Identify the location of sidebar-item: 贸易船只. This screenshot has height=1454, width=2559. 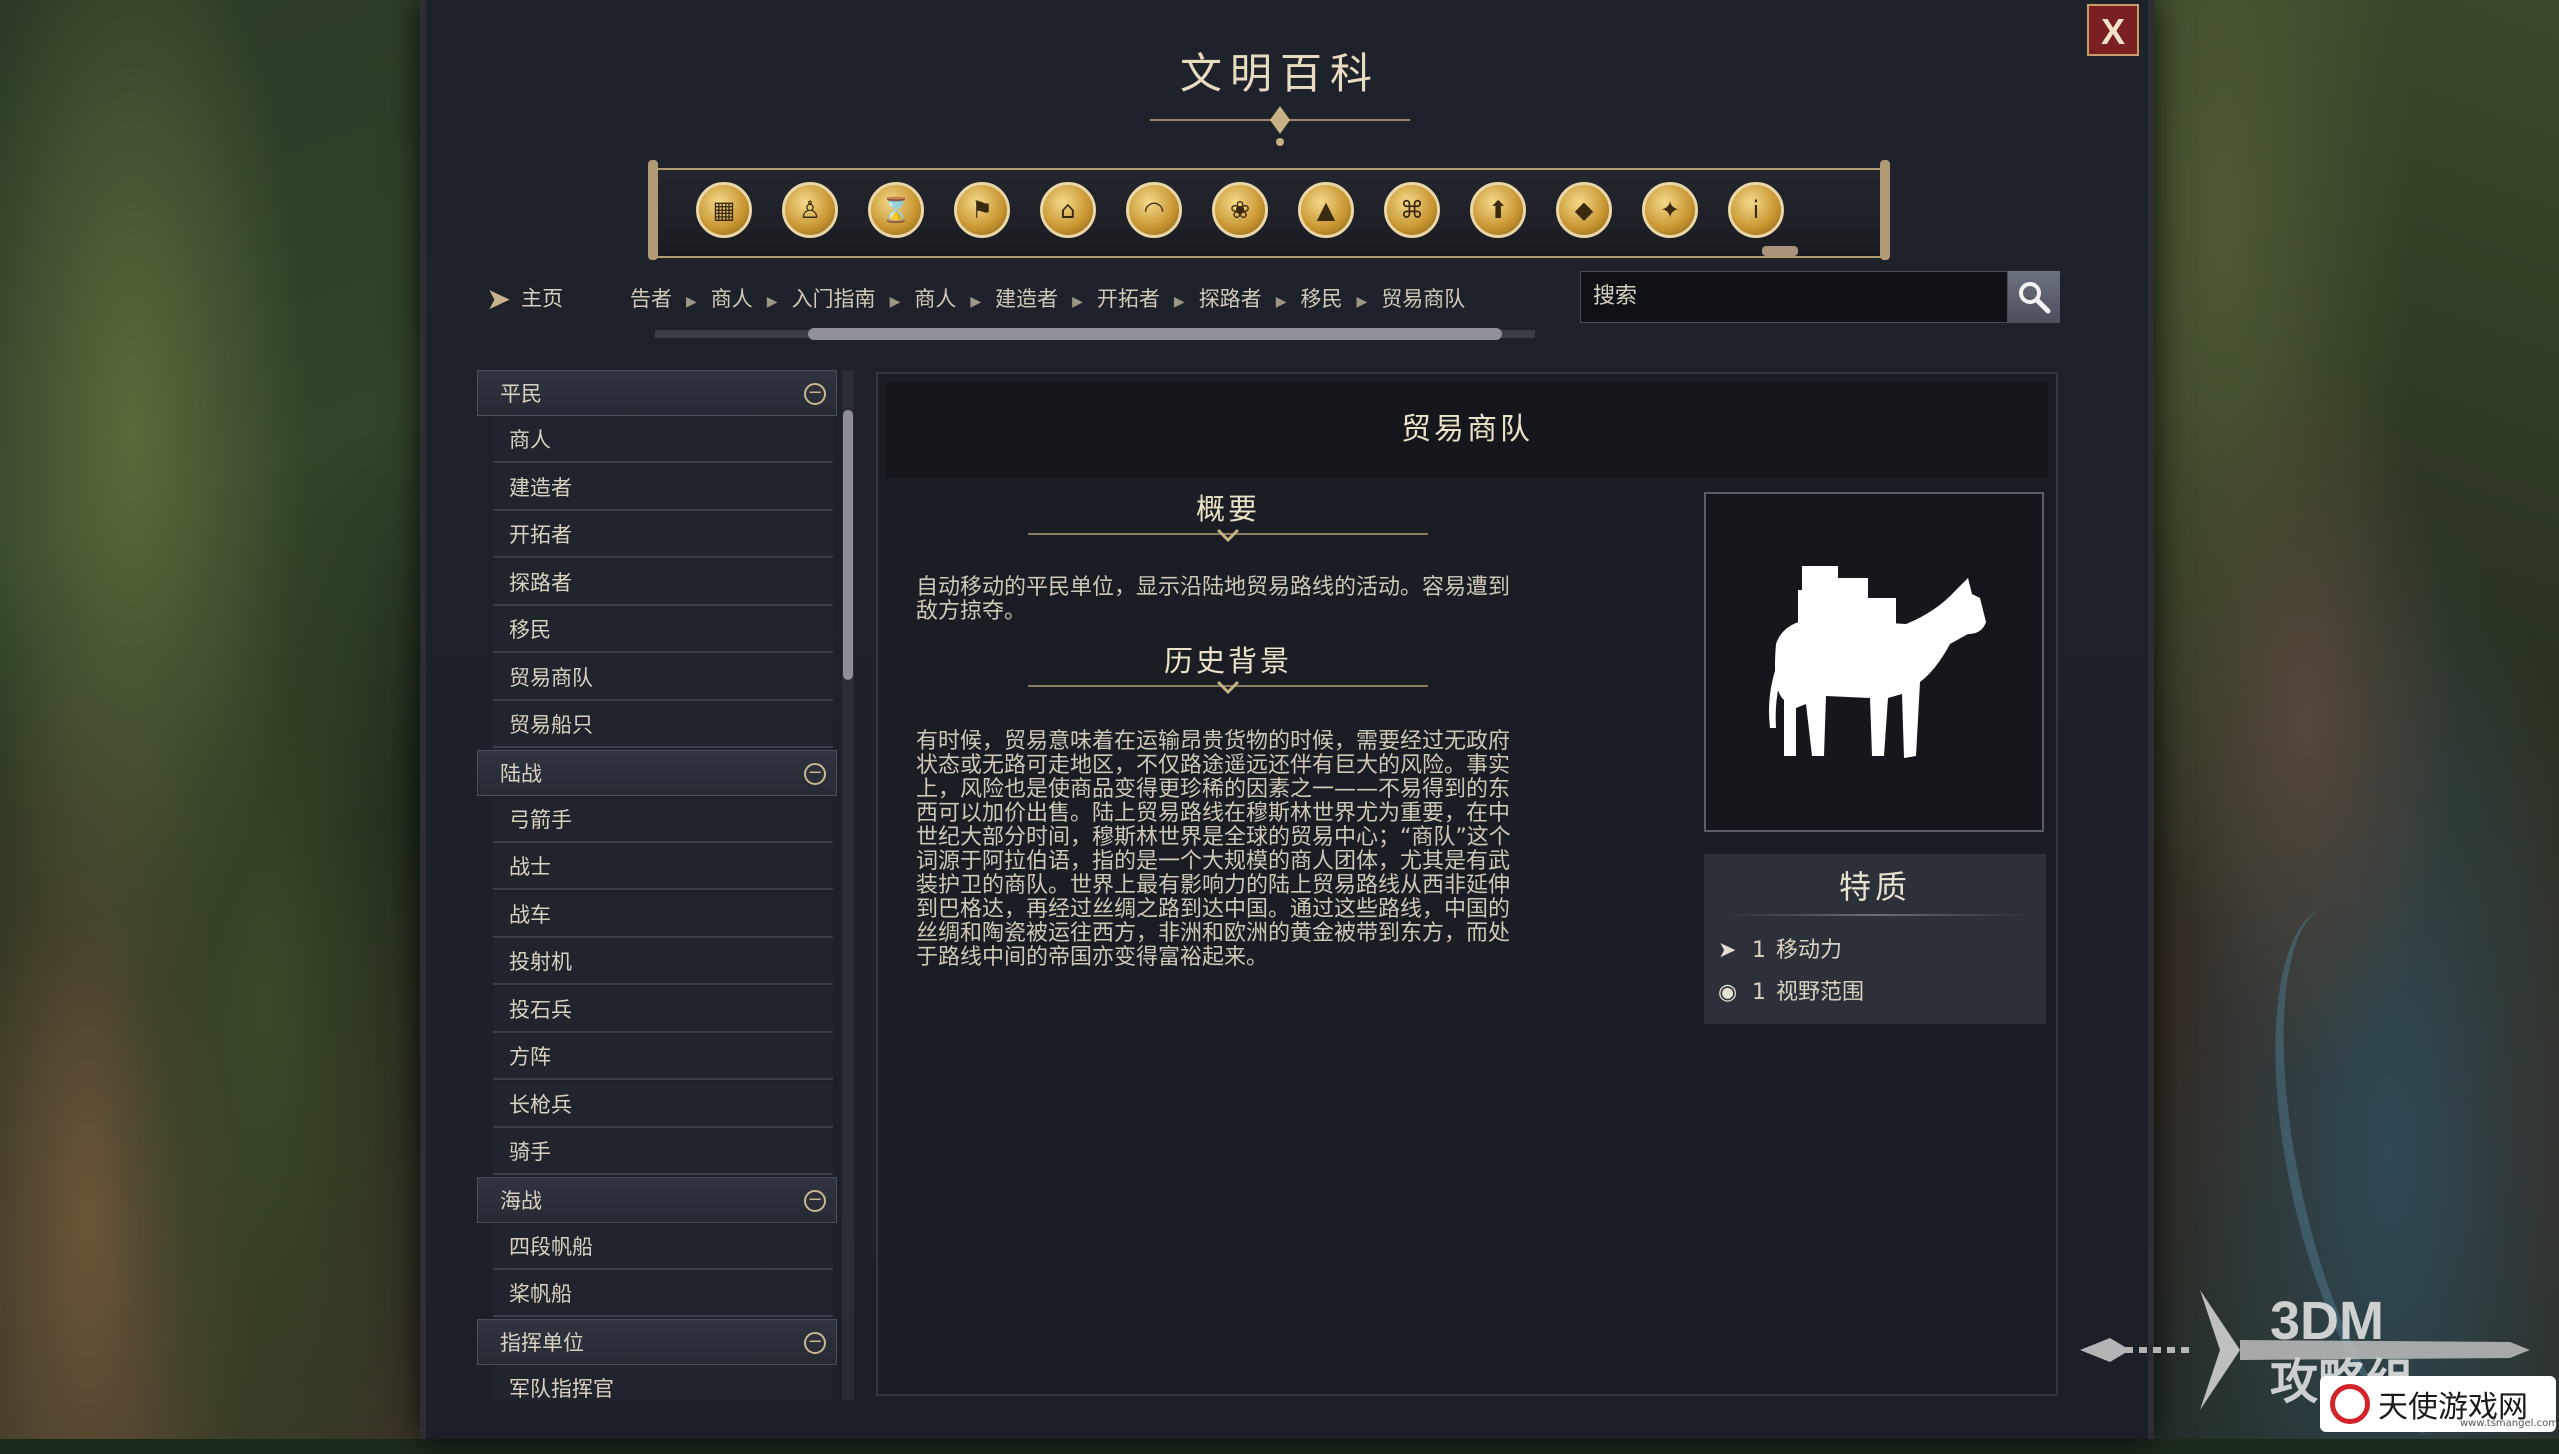
(663, 725).